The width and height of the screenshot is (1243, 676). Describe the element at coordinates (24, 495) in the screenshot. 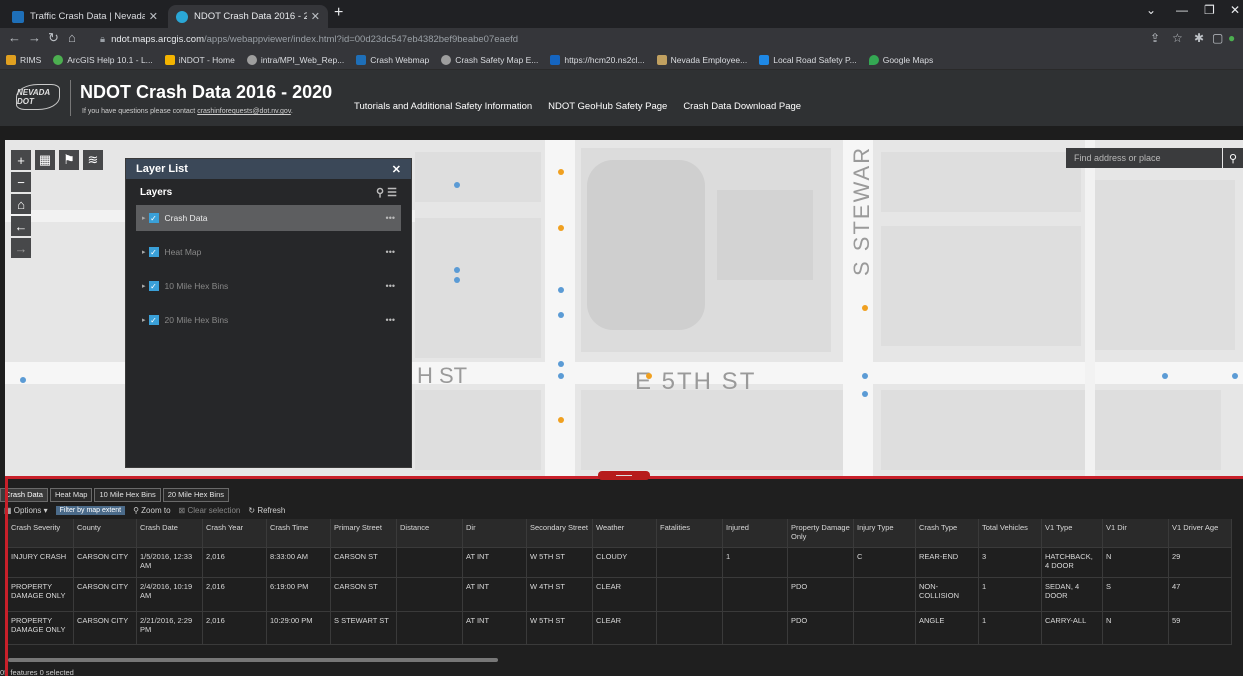

I see `tab-crash-data: Crash Data` at that location.